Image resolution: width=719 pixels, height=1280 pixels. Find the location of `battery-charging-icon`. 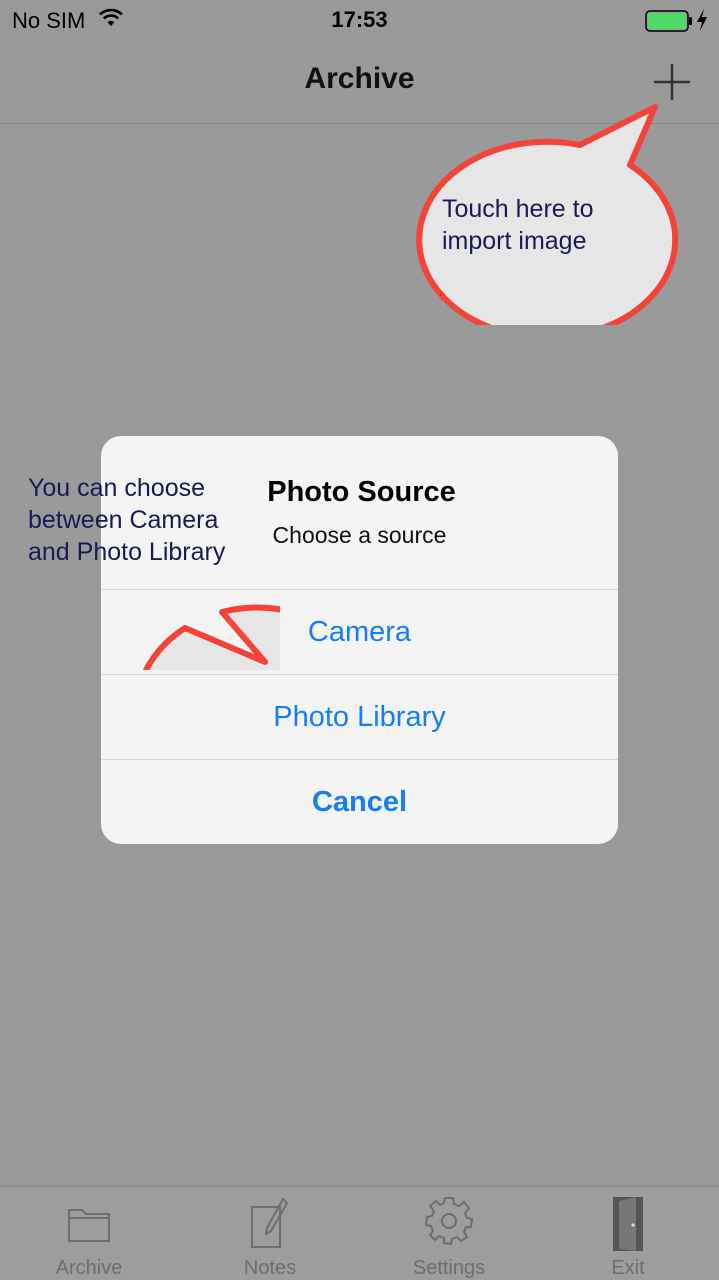

battery-charging-icon is located at coordinates (669, 23).